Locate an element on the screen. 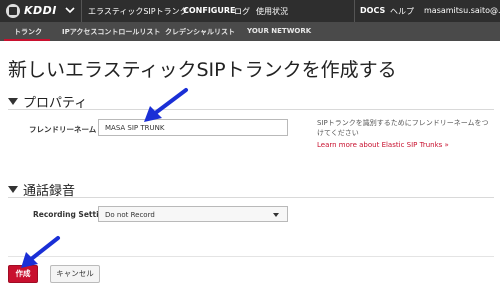 Image resolution: width=500 pixels, height=294 pixels. nav-elastic-sip-trunk: エラスティックSIPトランク is located at coordinates (138, 11).